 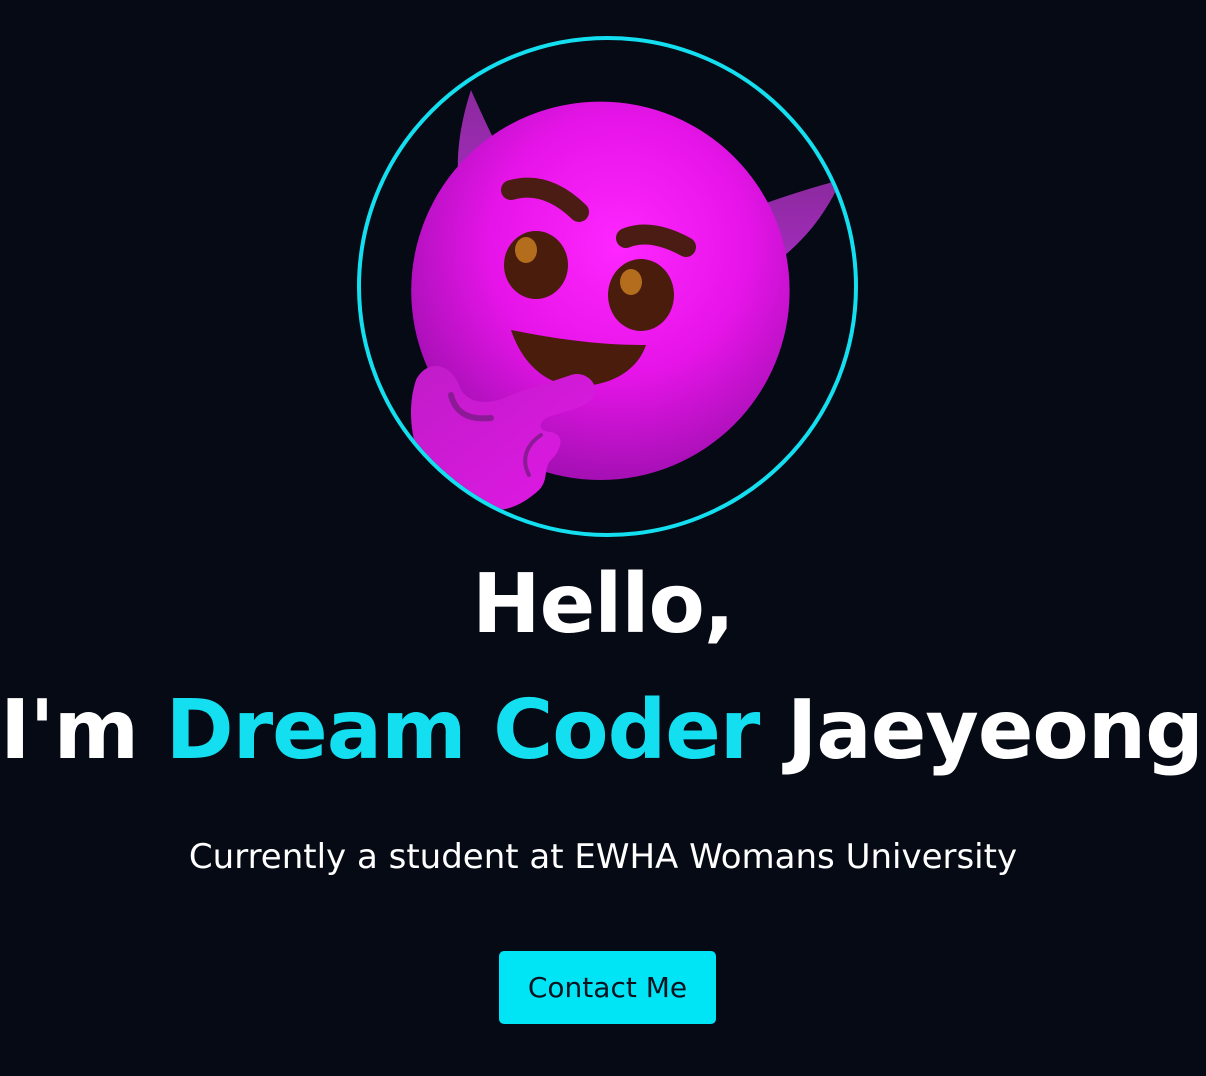 I want to click on intro-name: Jaeyeong!, so click(x=996, y=730).